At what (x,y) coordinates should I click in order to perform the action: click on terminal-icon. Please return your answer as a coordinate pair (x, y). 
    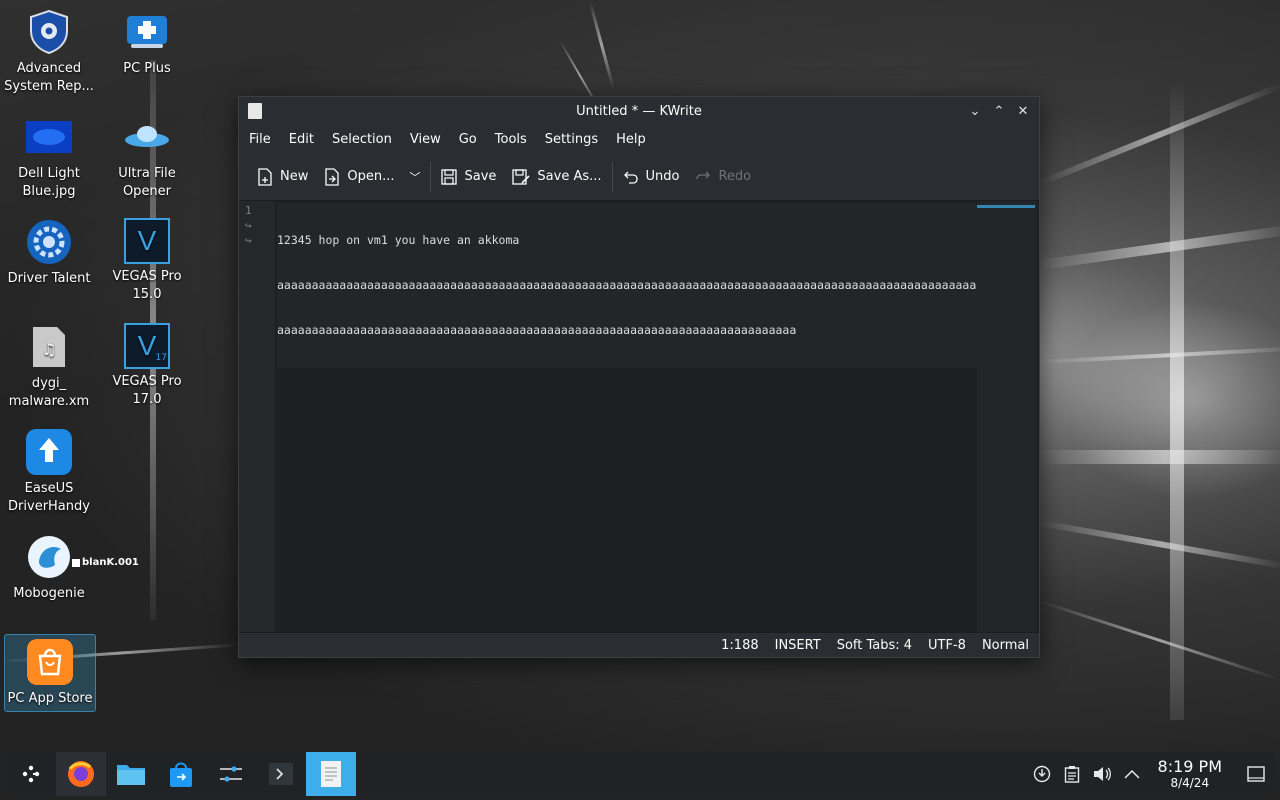
    Looking at the image, I should click on (281, 774).